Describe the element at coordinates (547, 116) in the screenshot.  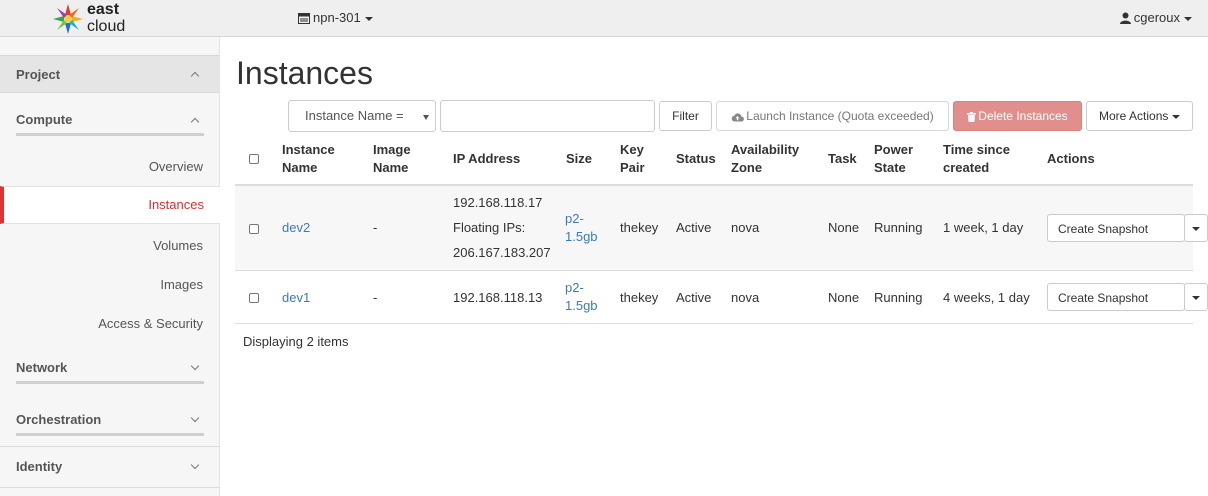
I see `filter-search-input` at that location.